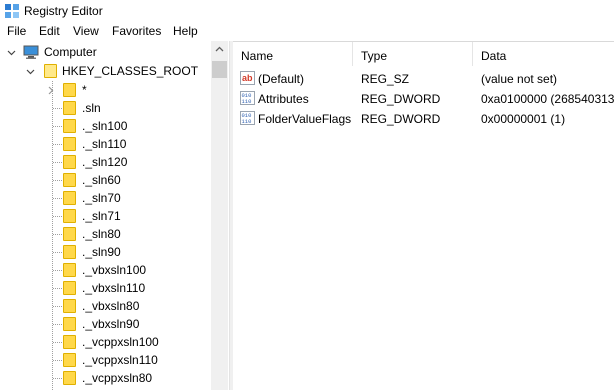 This screenshot has width=614, height=390. I want to click on value-type: REG_SZ, so click(385, 79).